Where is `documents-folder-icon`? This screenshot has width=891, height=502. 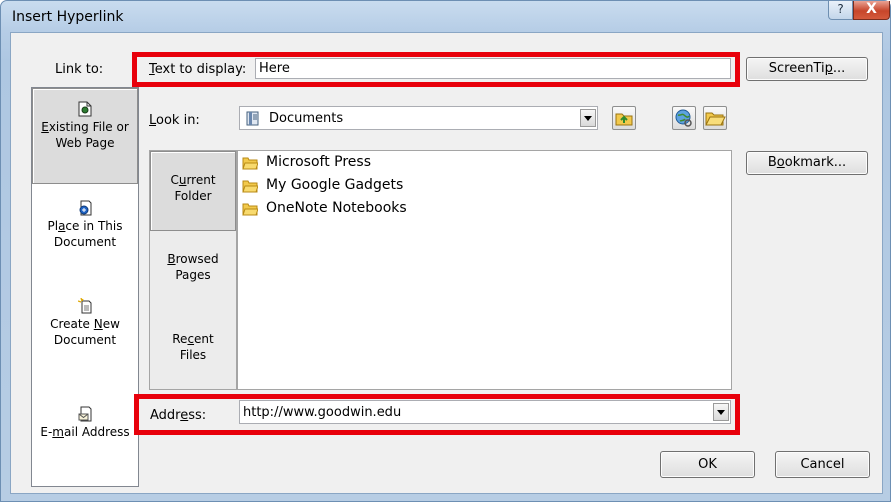
documents-folder-icon is located at coordinates (252, 118).